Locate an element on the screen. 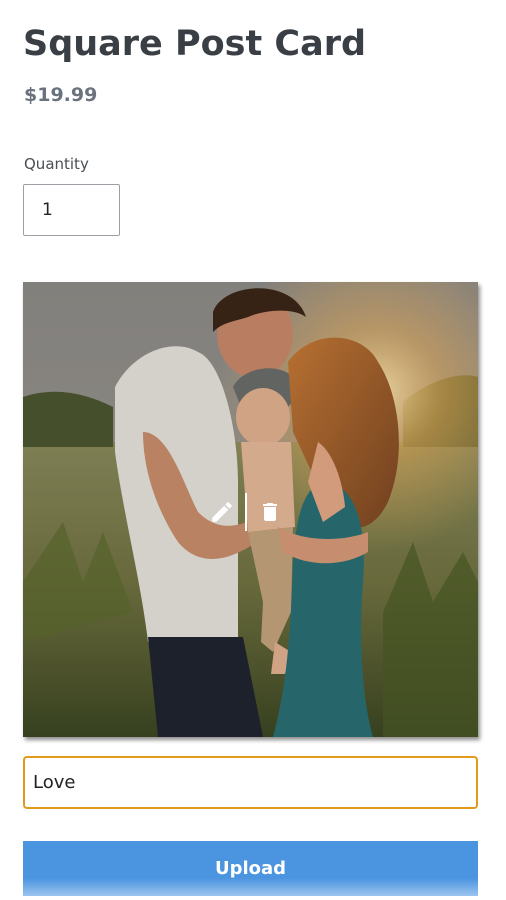  edit-photo-button is located at coordinates (222, 512).